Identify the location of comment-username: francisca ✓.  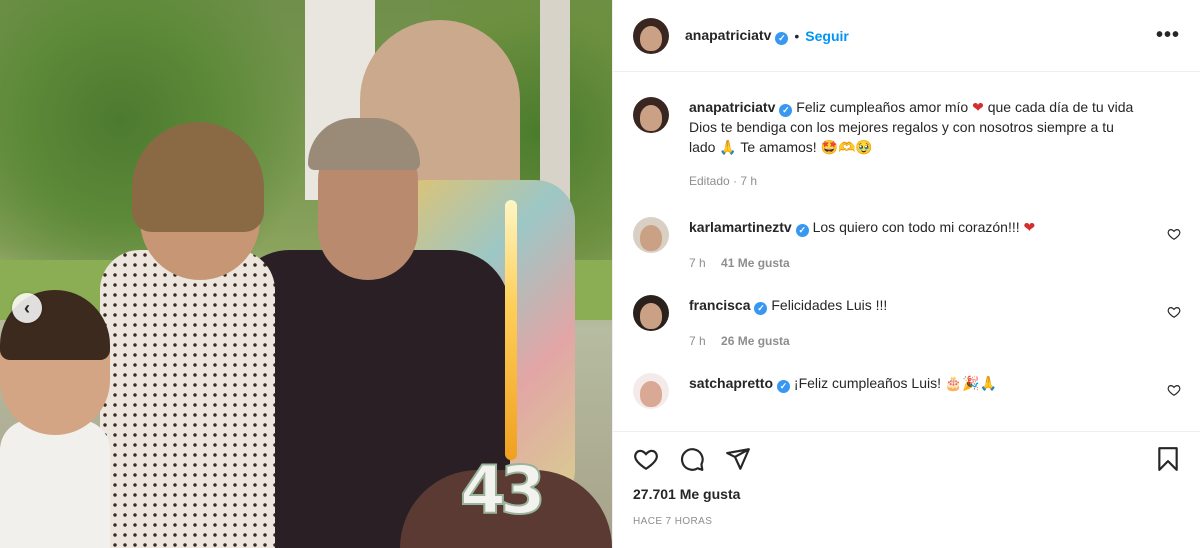
(728, 306).